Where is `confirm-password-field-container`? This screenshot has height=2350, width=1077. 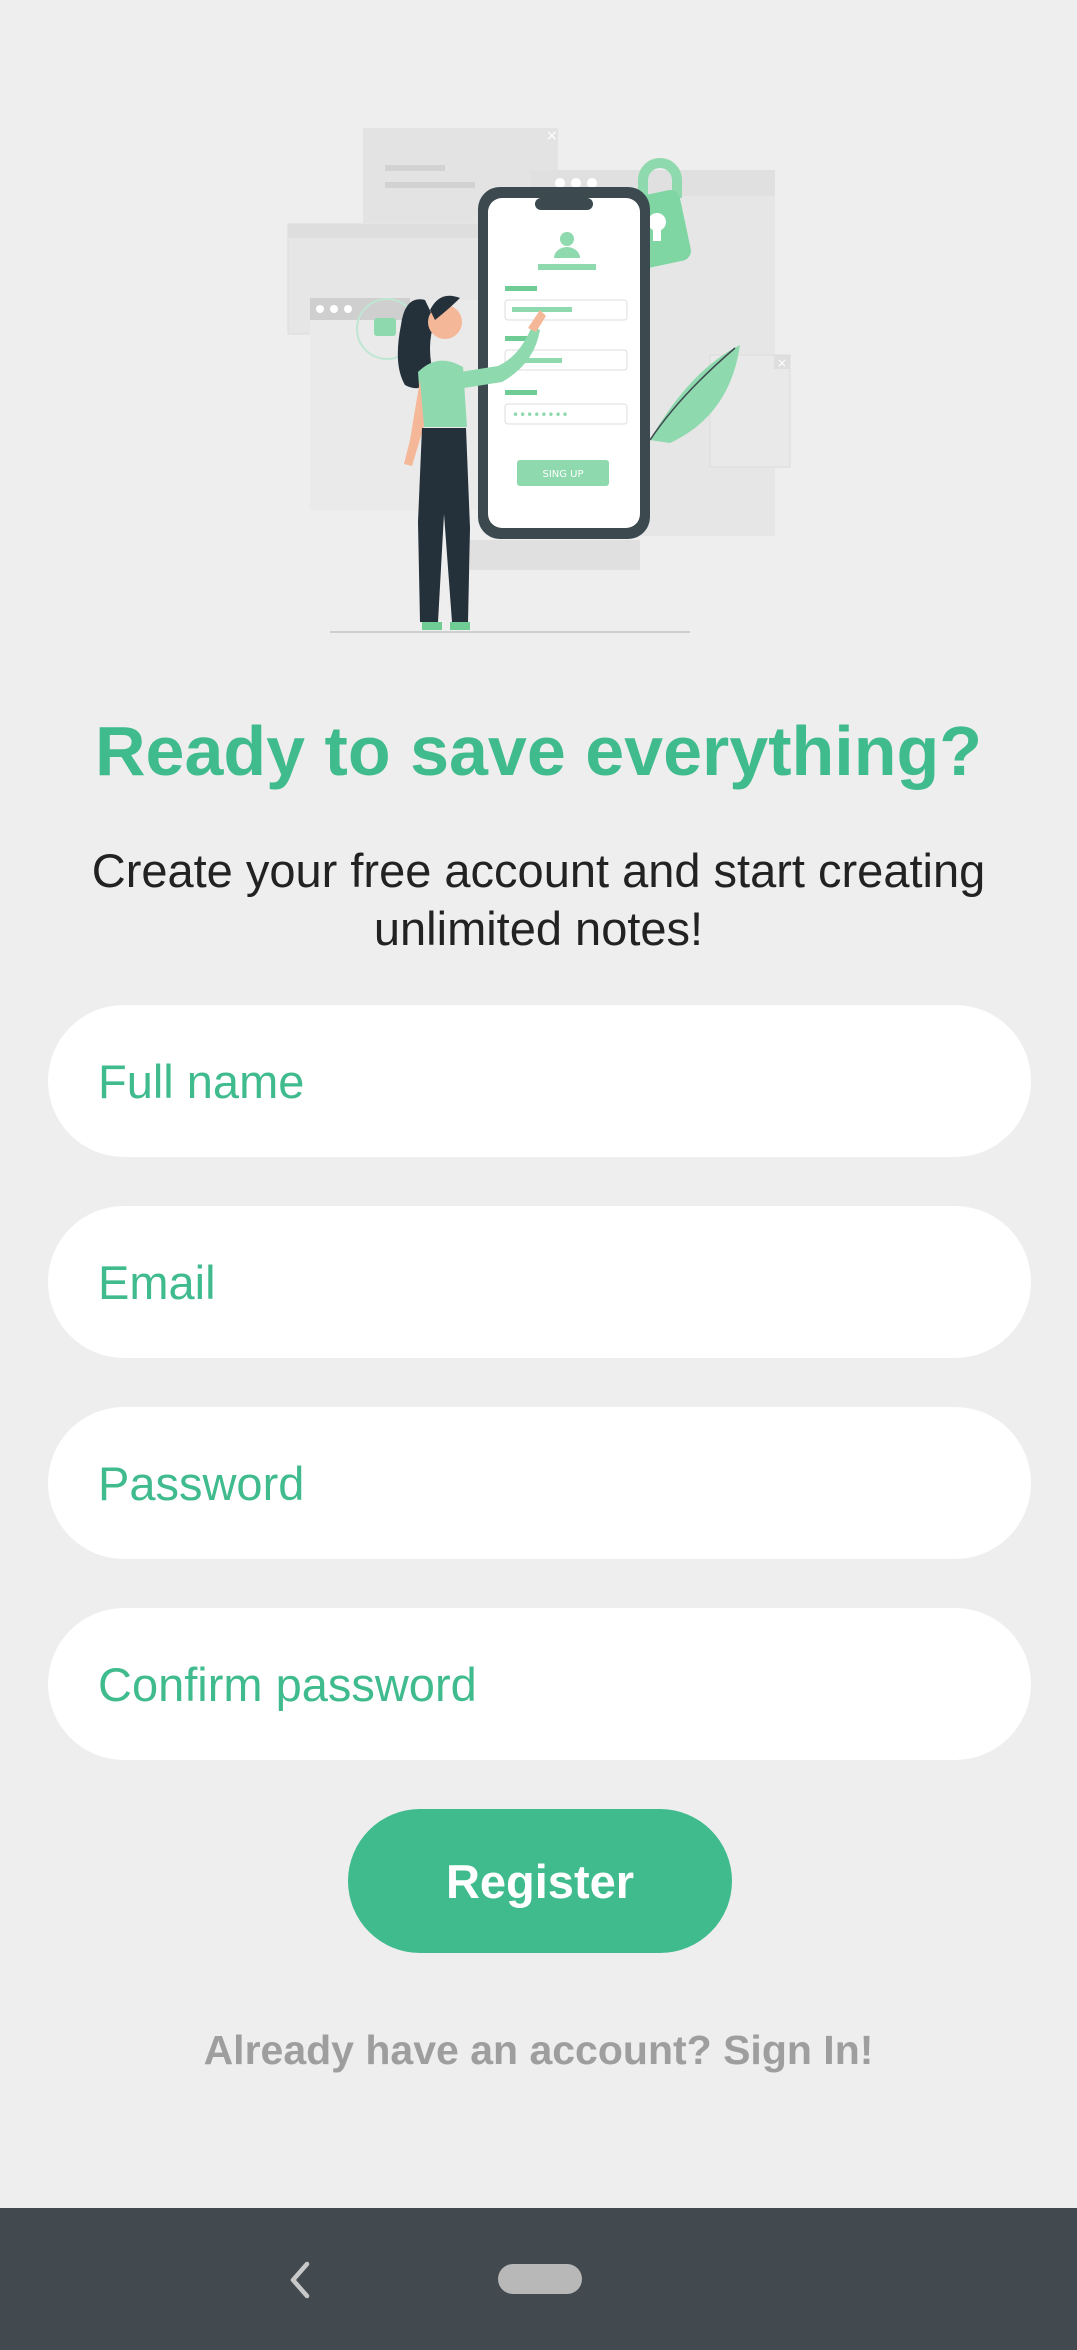 confirm-password-field-container is located at coordinates (539, 1684).